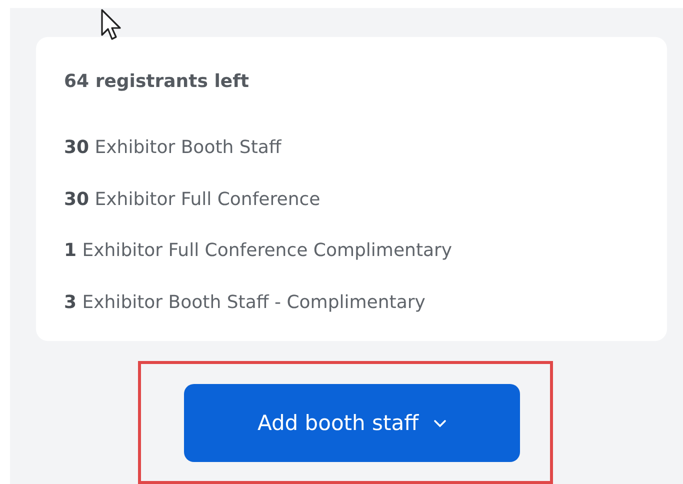 This screenshot has height=484, width=683. What do you see at coordinates (259, 251) in the screenshot?
I see `ticket-count-line: 1 Exhibitor Full Conference Complimentary` at bounding box center [259, 251].